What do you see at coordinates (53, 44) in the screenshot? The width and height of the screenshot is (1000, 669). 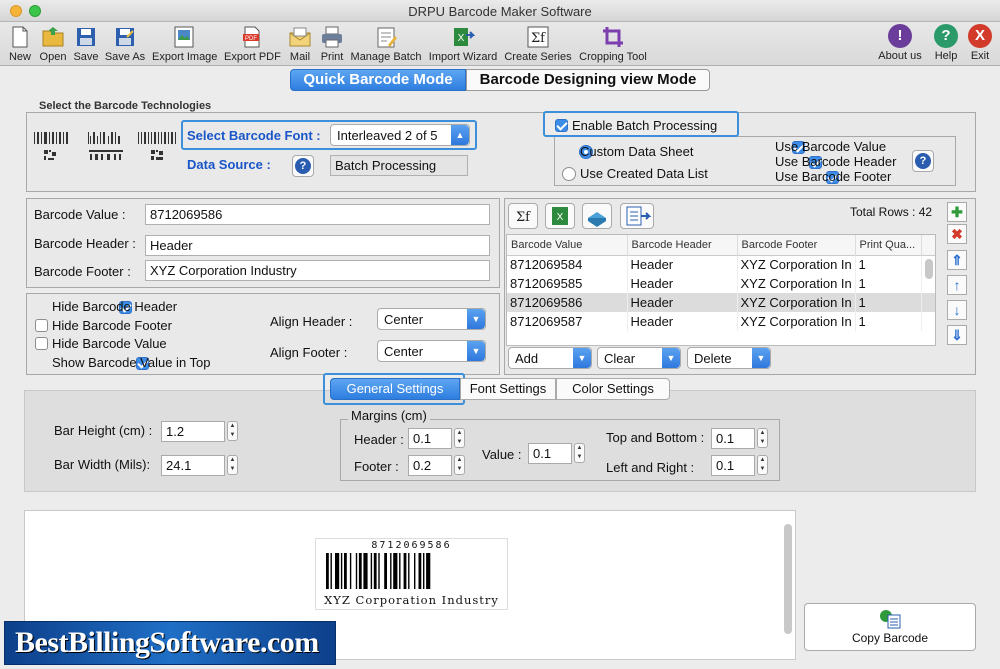 I see `open-button: Open` at bounding box center [53, 44].